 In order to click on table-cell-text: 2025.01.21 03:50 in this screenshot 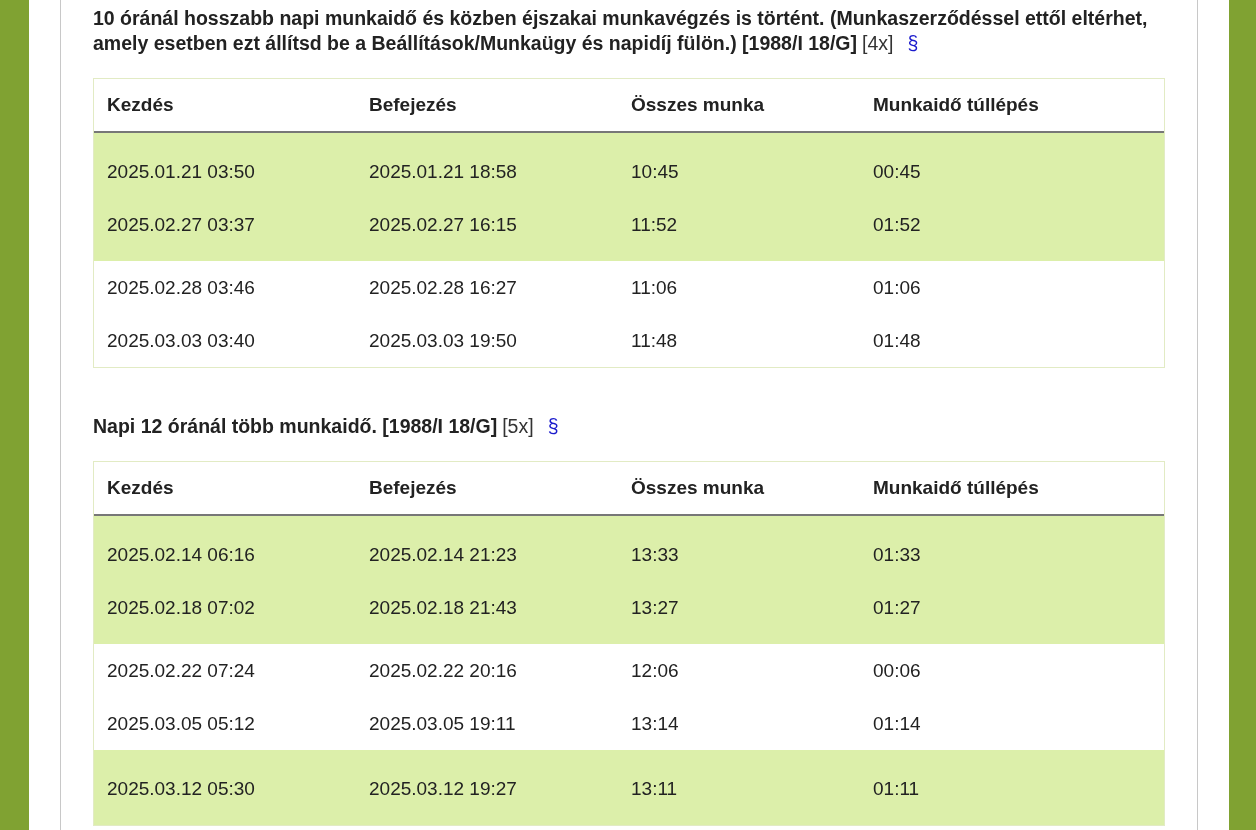, I will do `click(181, 171)`.